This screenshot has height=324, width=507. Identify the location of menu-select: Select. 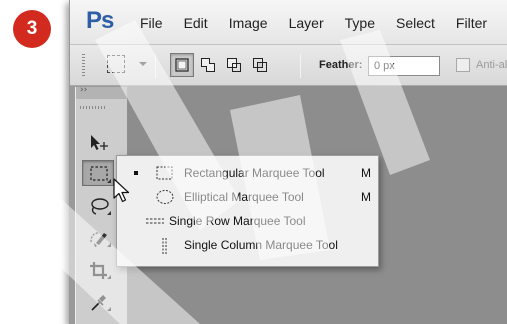
(415, 23).